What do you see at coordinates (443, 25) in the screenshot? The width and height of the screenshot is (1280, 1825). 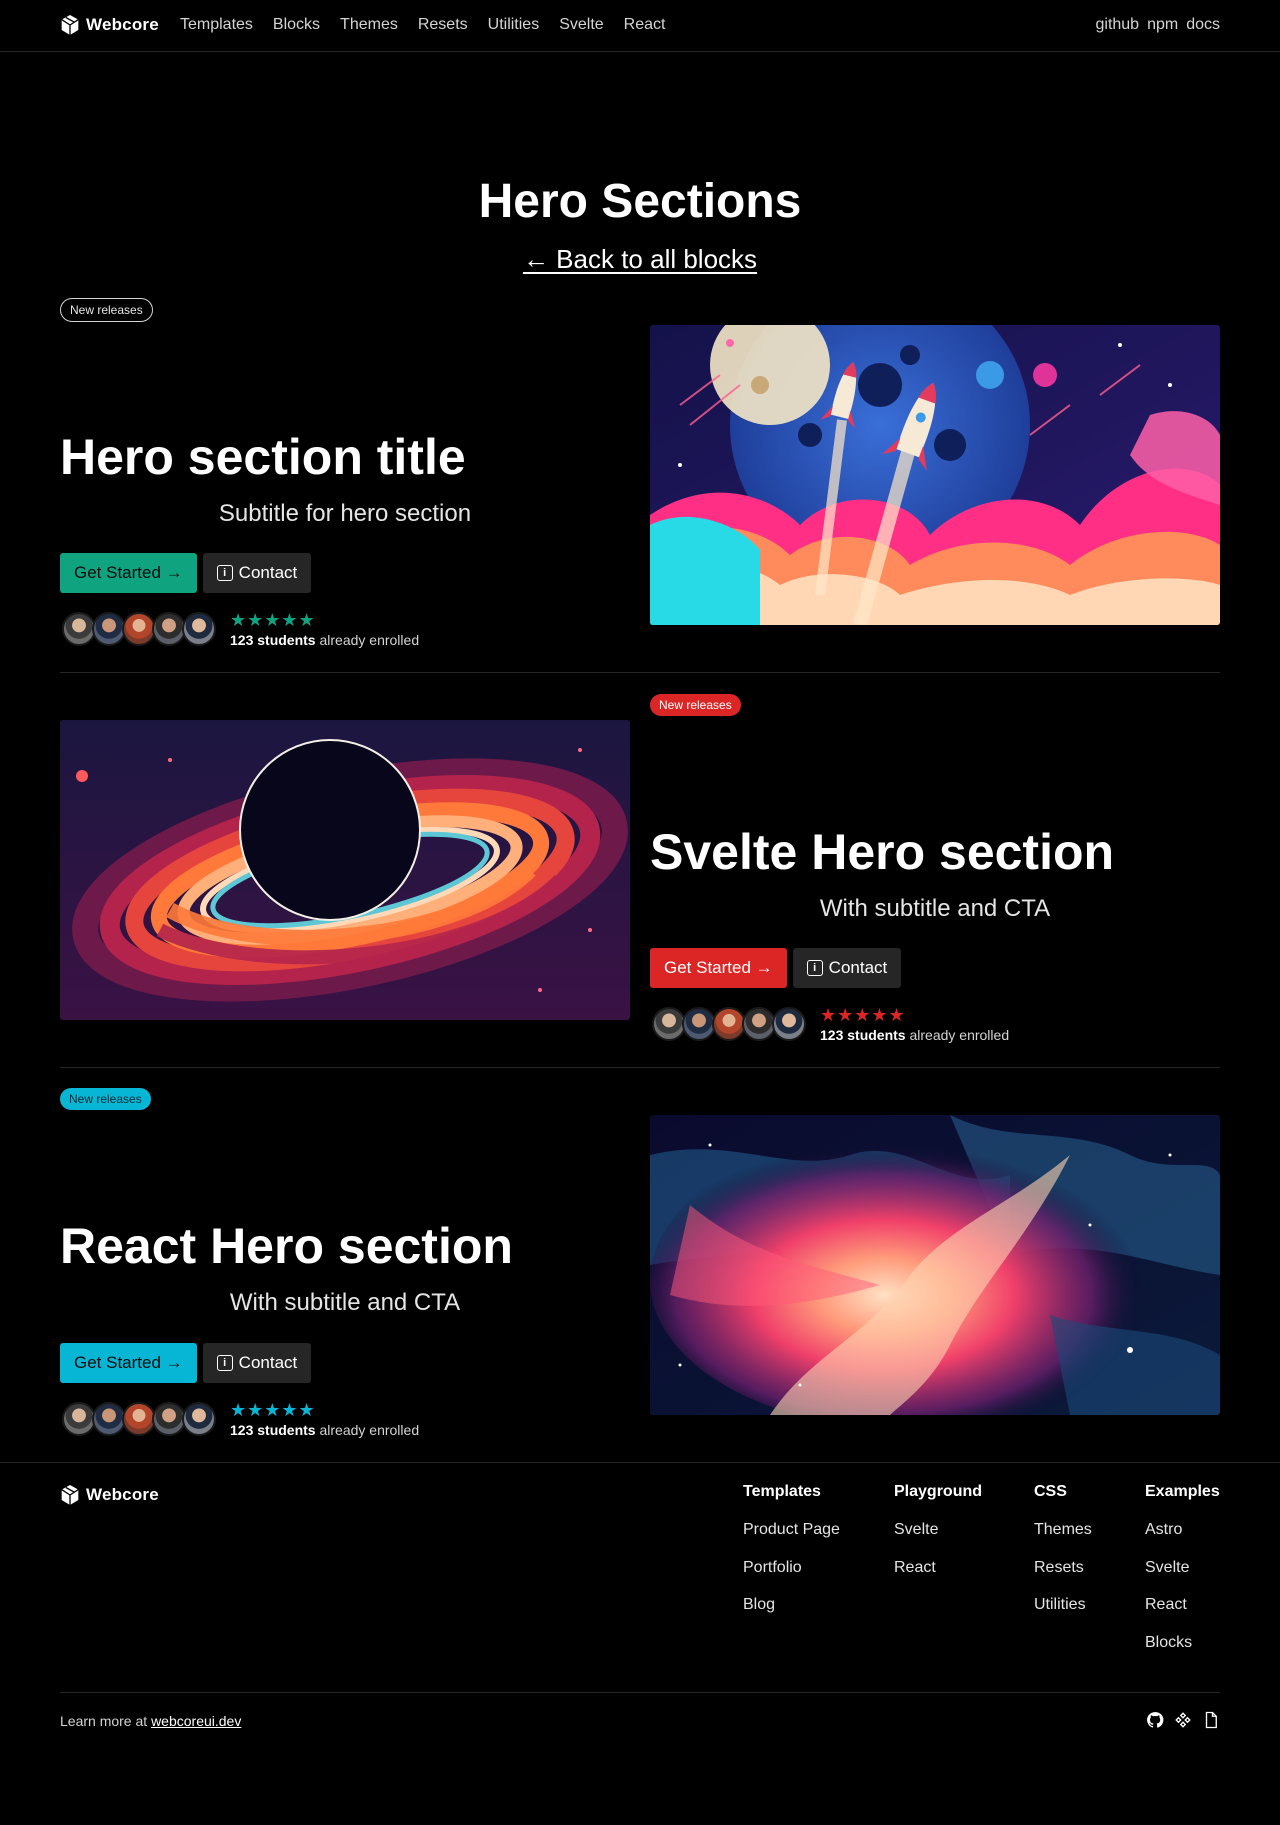 I see `nav-link-resets: Resets` at bounding box center [443, 25].